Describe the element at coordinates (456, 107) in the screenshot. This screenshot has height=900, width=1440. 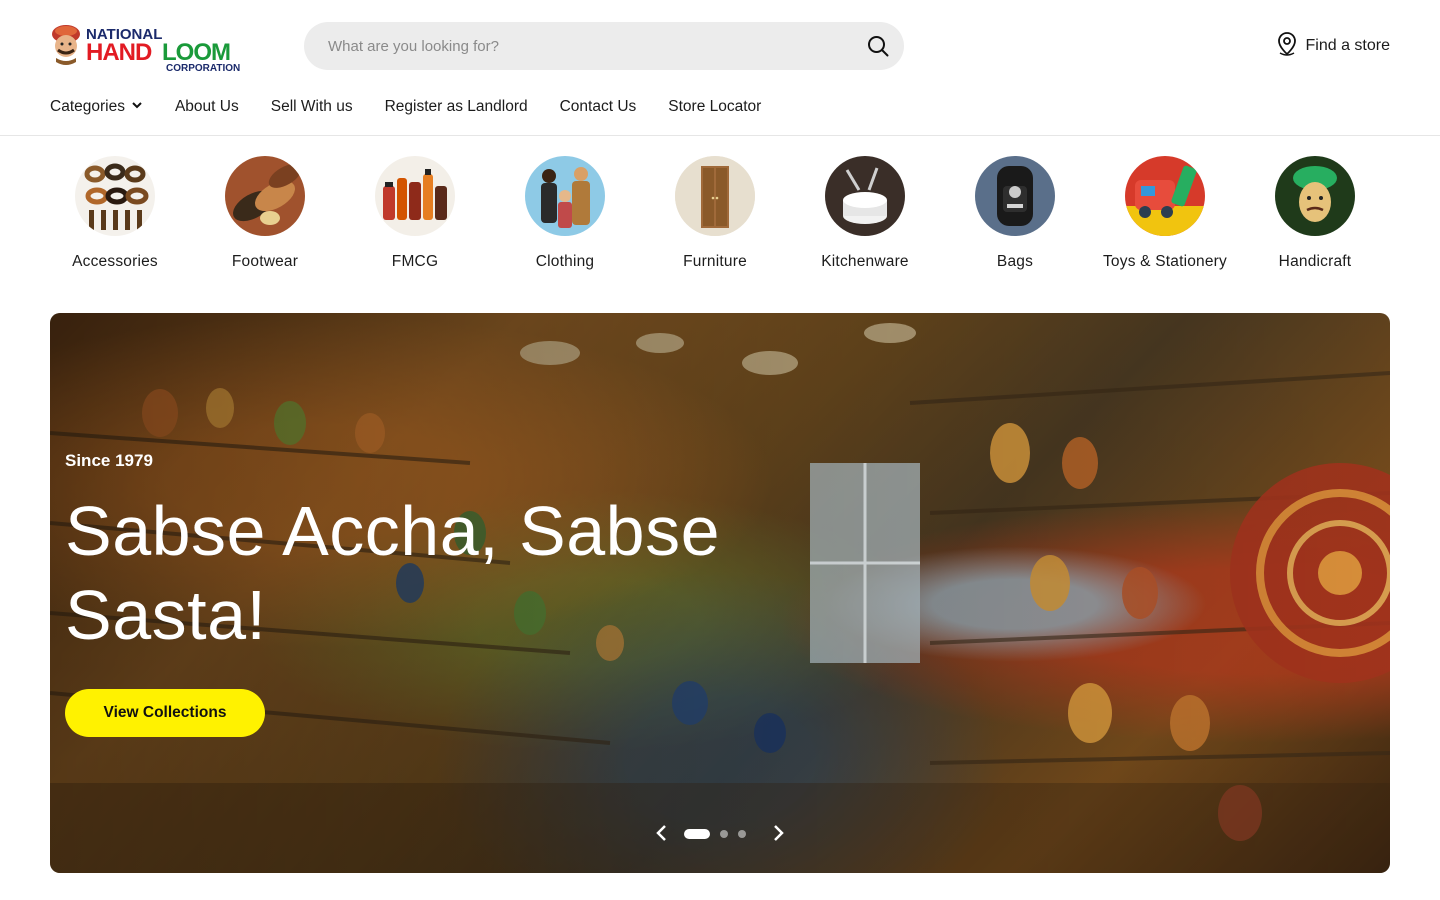
I see `nav-item-register-as-landlord: Register as Landlord` at that location.